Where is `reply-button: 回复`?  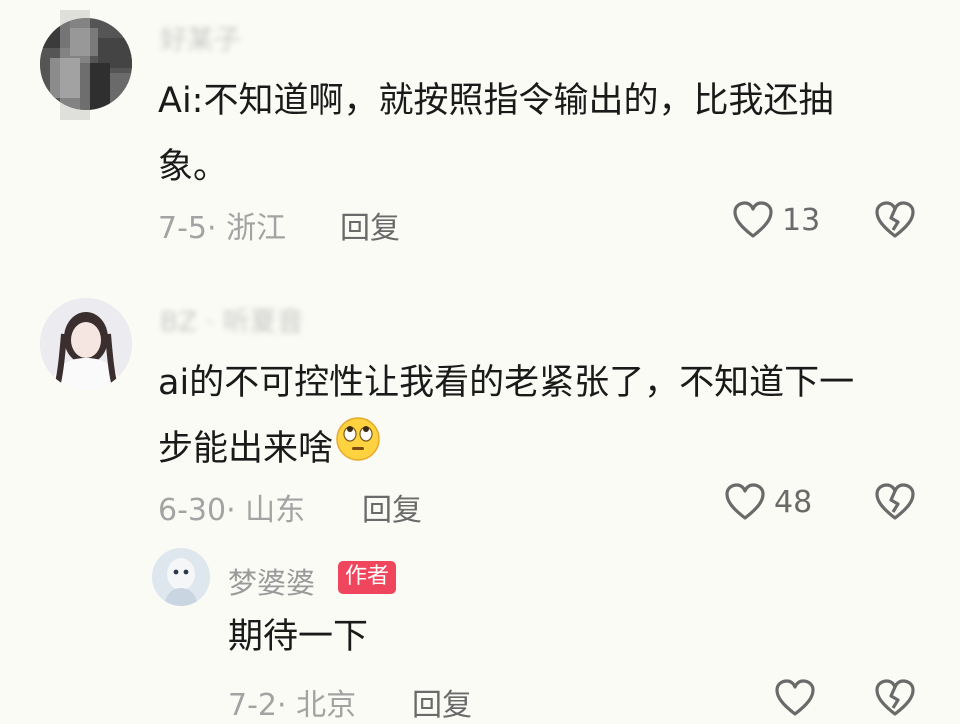
reply-button: 回复 is located at coordinates (442, 702).